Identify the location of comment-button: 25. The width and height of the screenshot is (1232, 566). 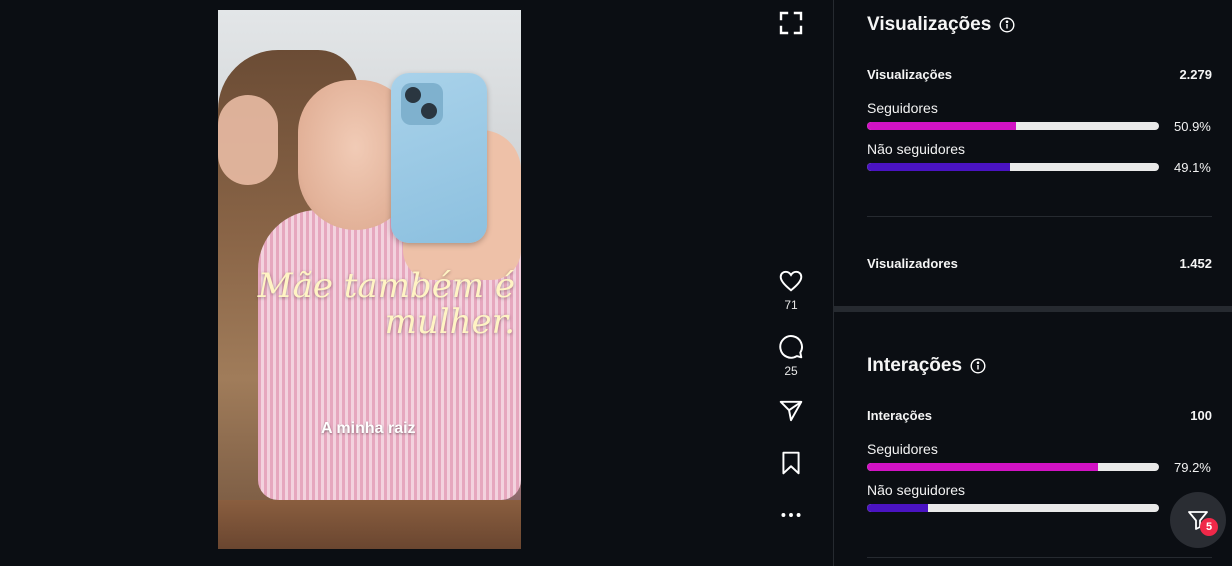
(791, 356).